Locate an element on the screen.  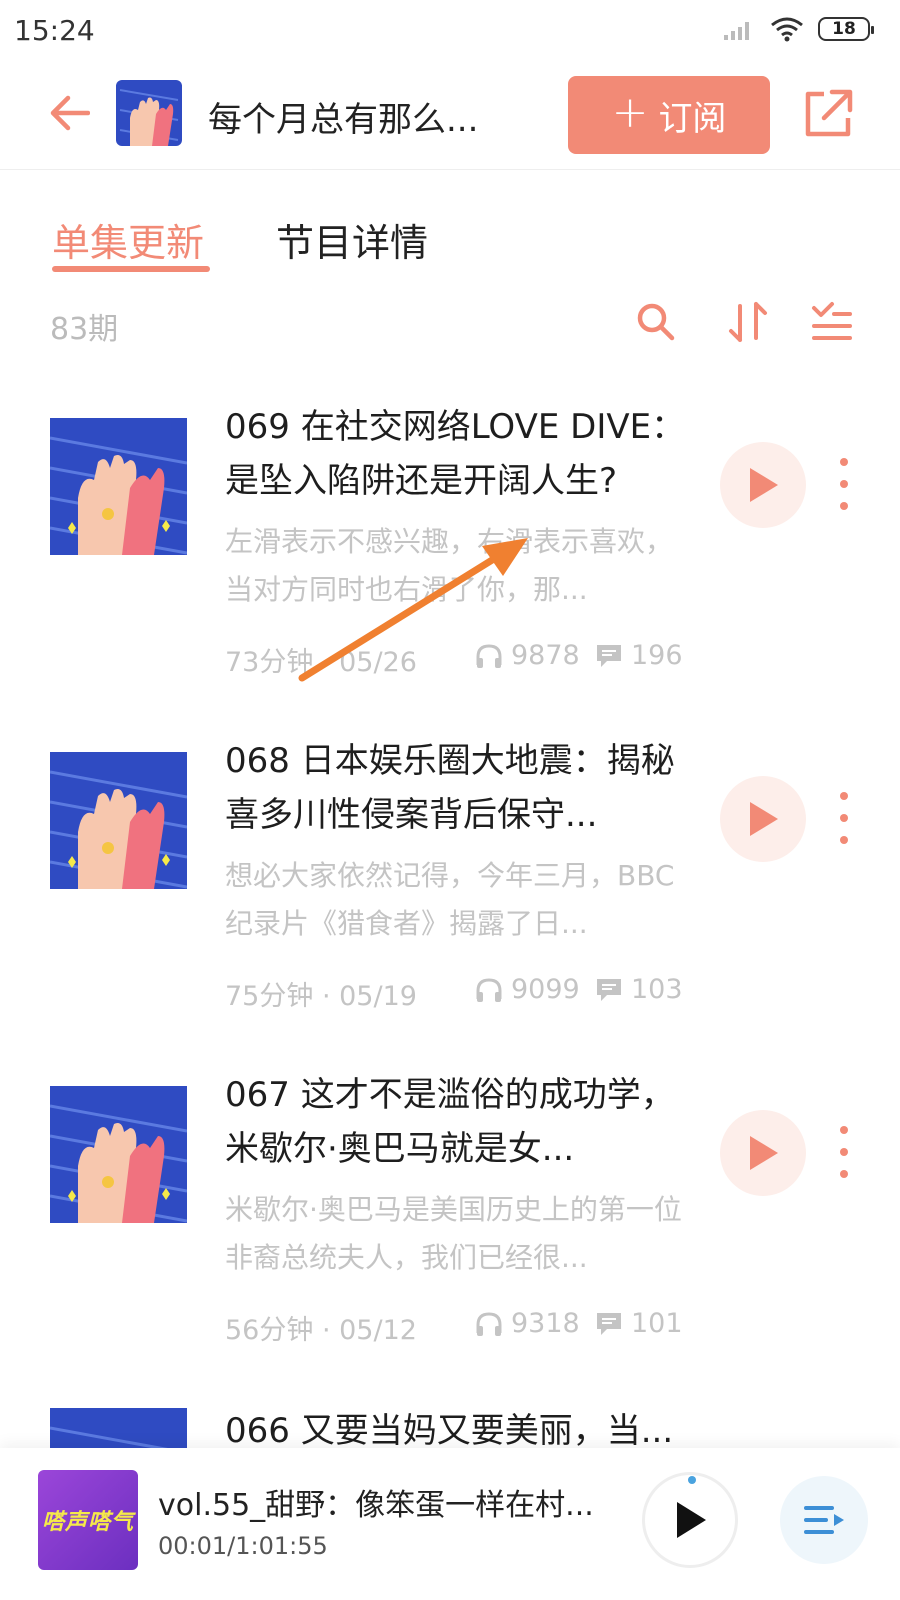
episode-meta: 73分钟 · 05/26 9878 196 is located at coordinates (460, 658).